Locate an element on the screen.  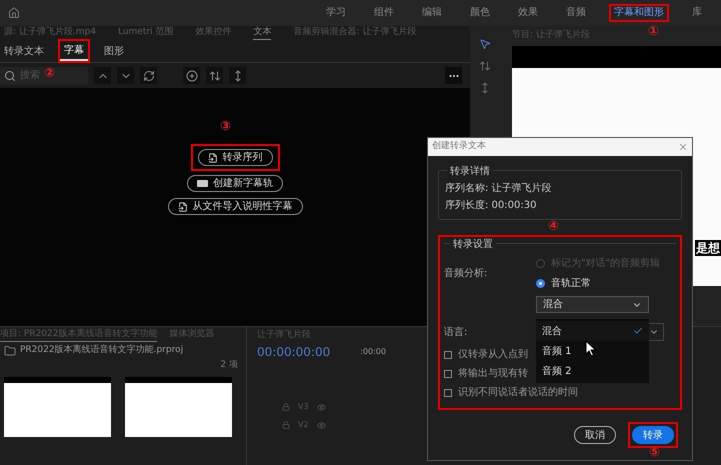
ruler-time: :00:00 is located at coordinates (373, 352).